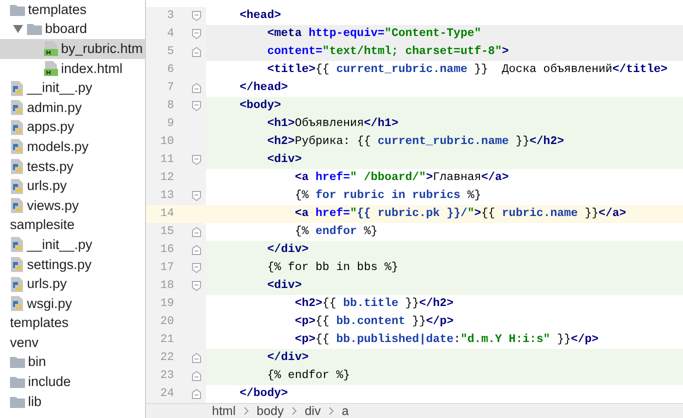 The image size is (683, 418). Describe the element at coordinates (72, 147) in the screenshot. I see `tree-item: models.py` at that location.